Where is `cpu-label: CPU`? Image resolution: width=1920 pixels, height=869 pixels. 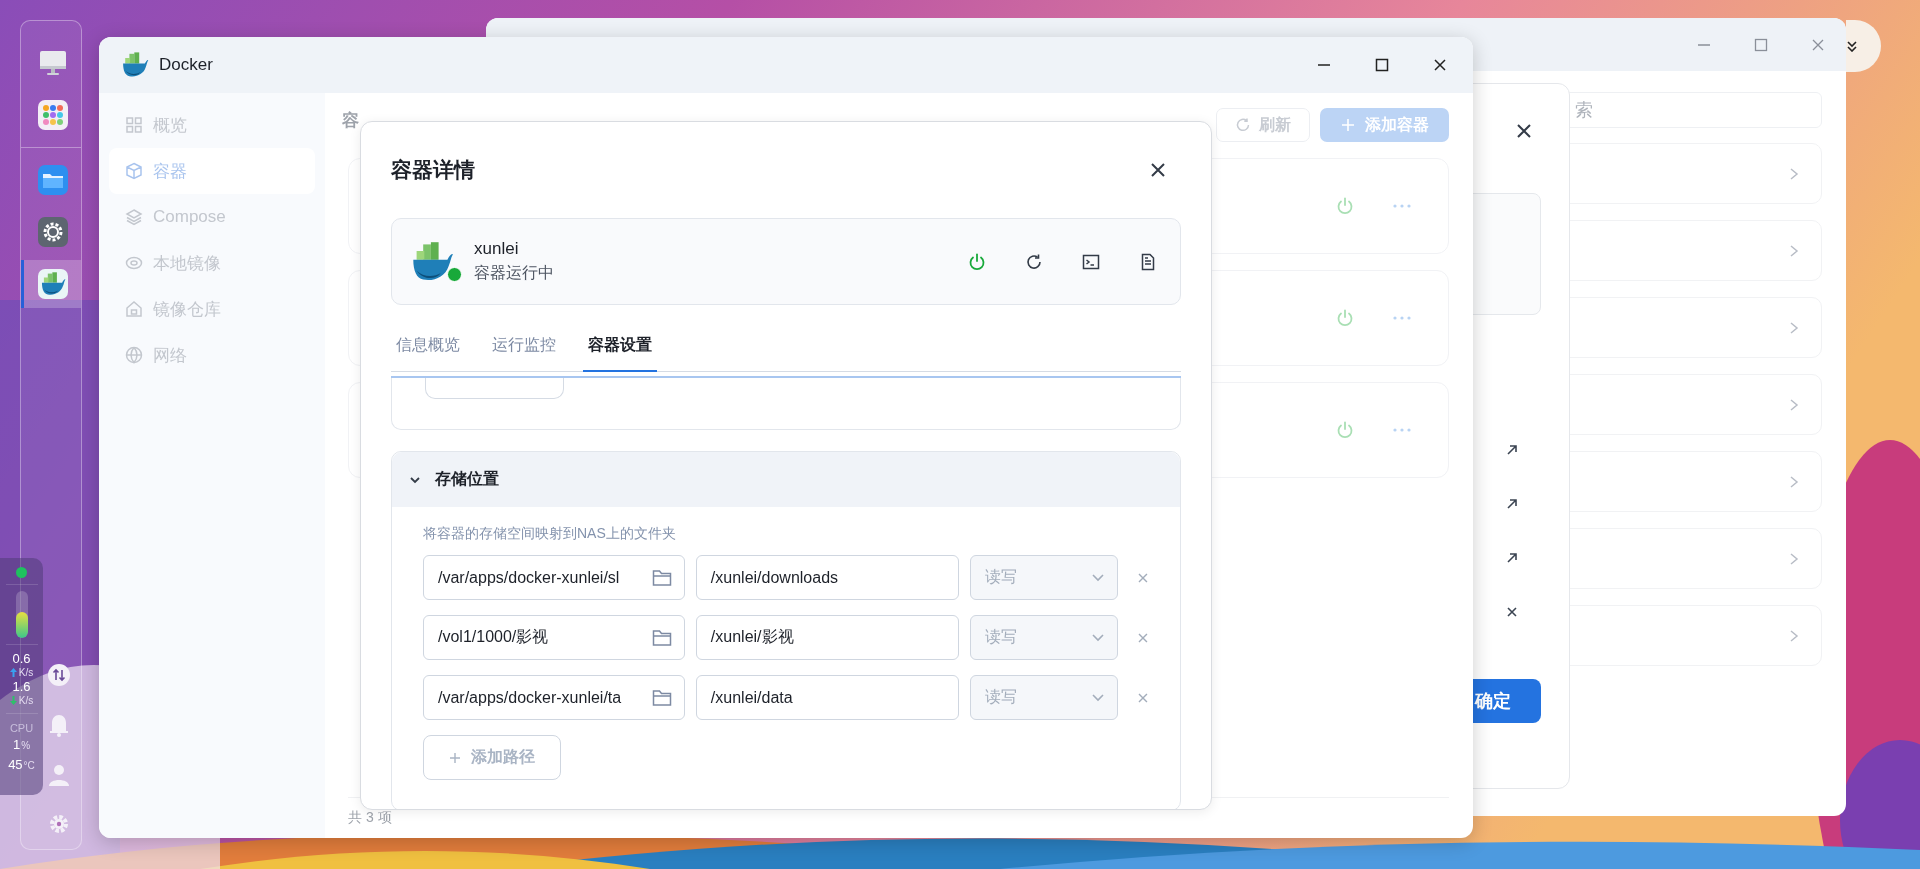
cpu-label: CPU is located at coordinates (21, 728).